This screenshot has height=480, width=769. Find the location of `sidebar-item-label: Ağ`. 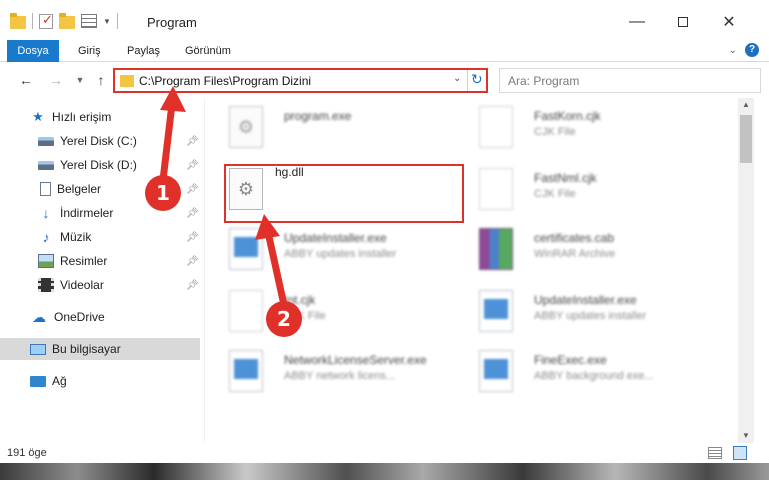

sidebar-item-label: Ağ is located at coordinates (59, 381).